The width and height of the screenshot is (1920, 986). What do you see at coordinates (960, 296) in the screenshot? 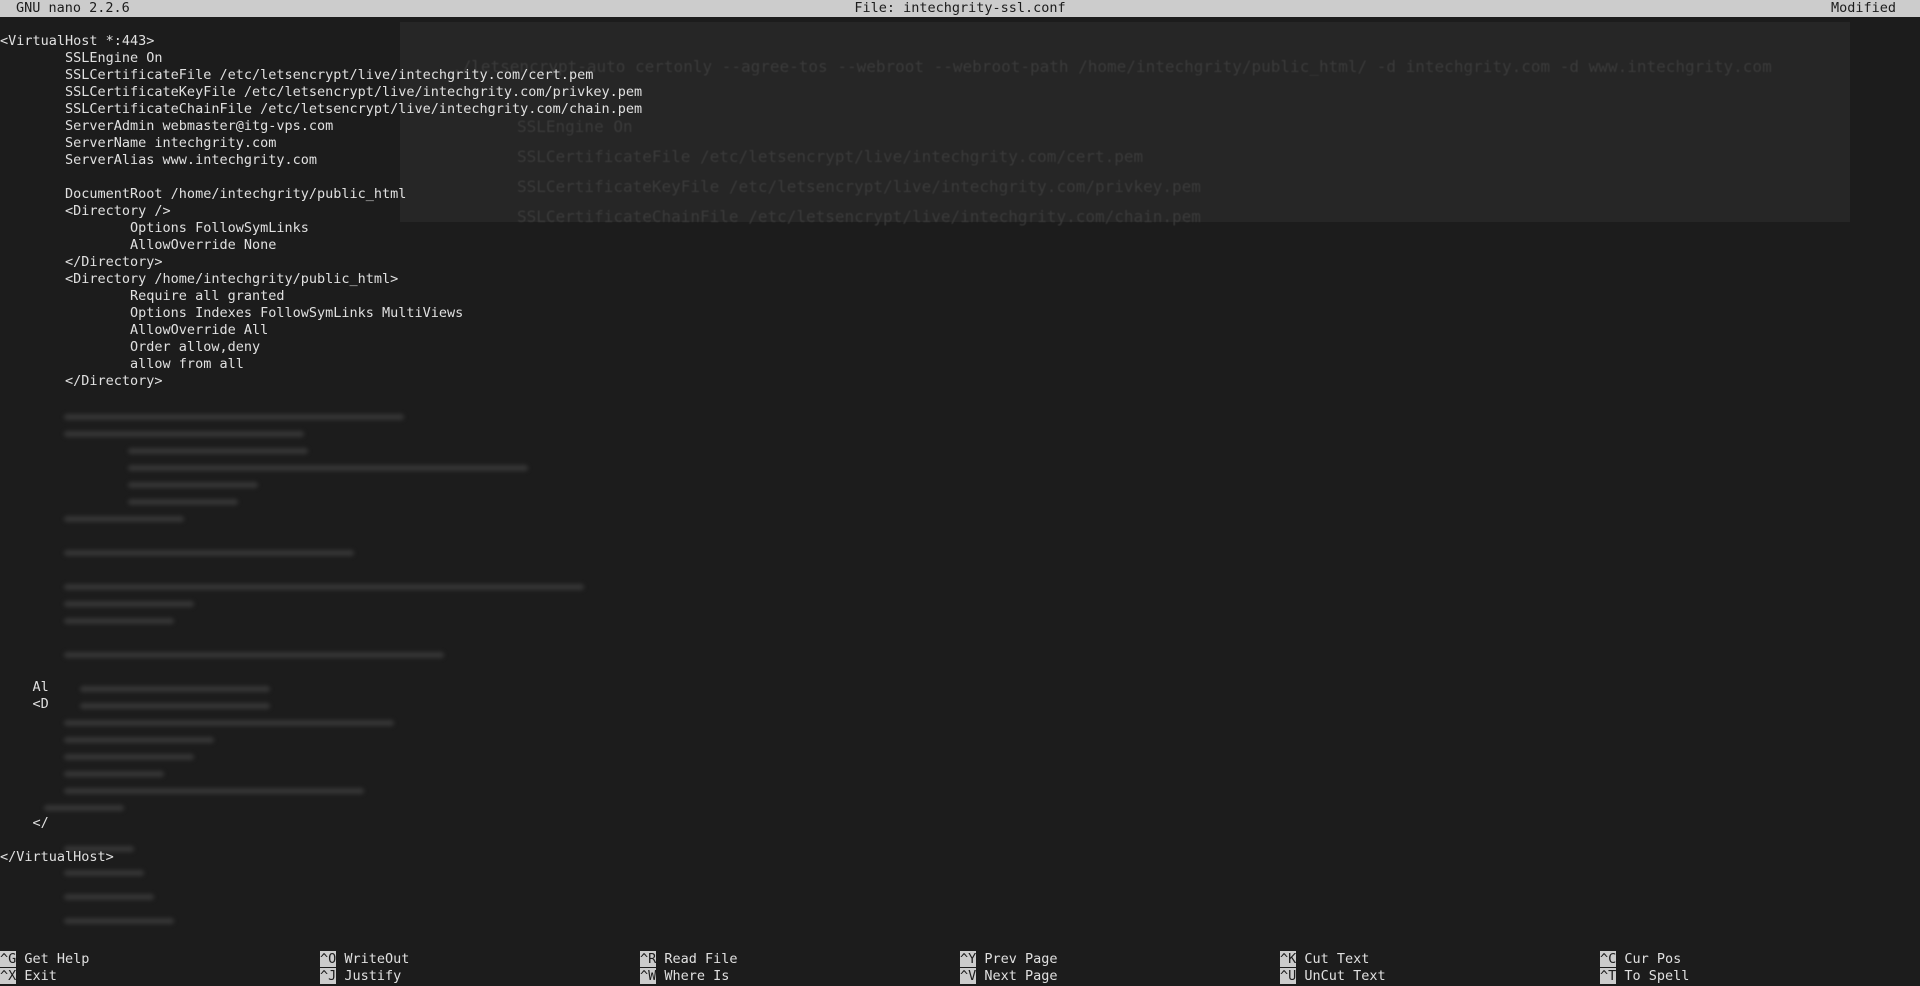
I see `editor-line: Require all granted` at bounding box center [960, 296].